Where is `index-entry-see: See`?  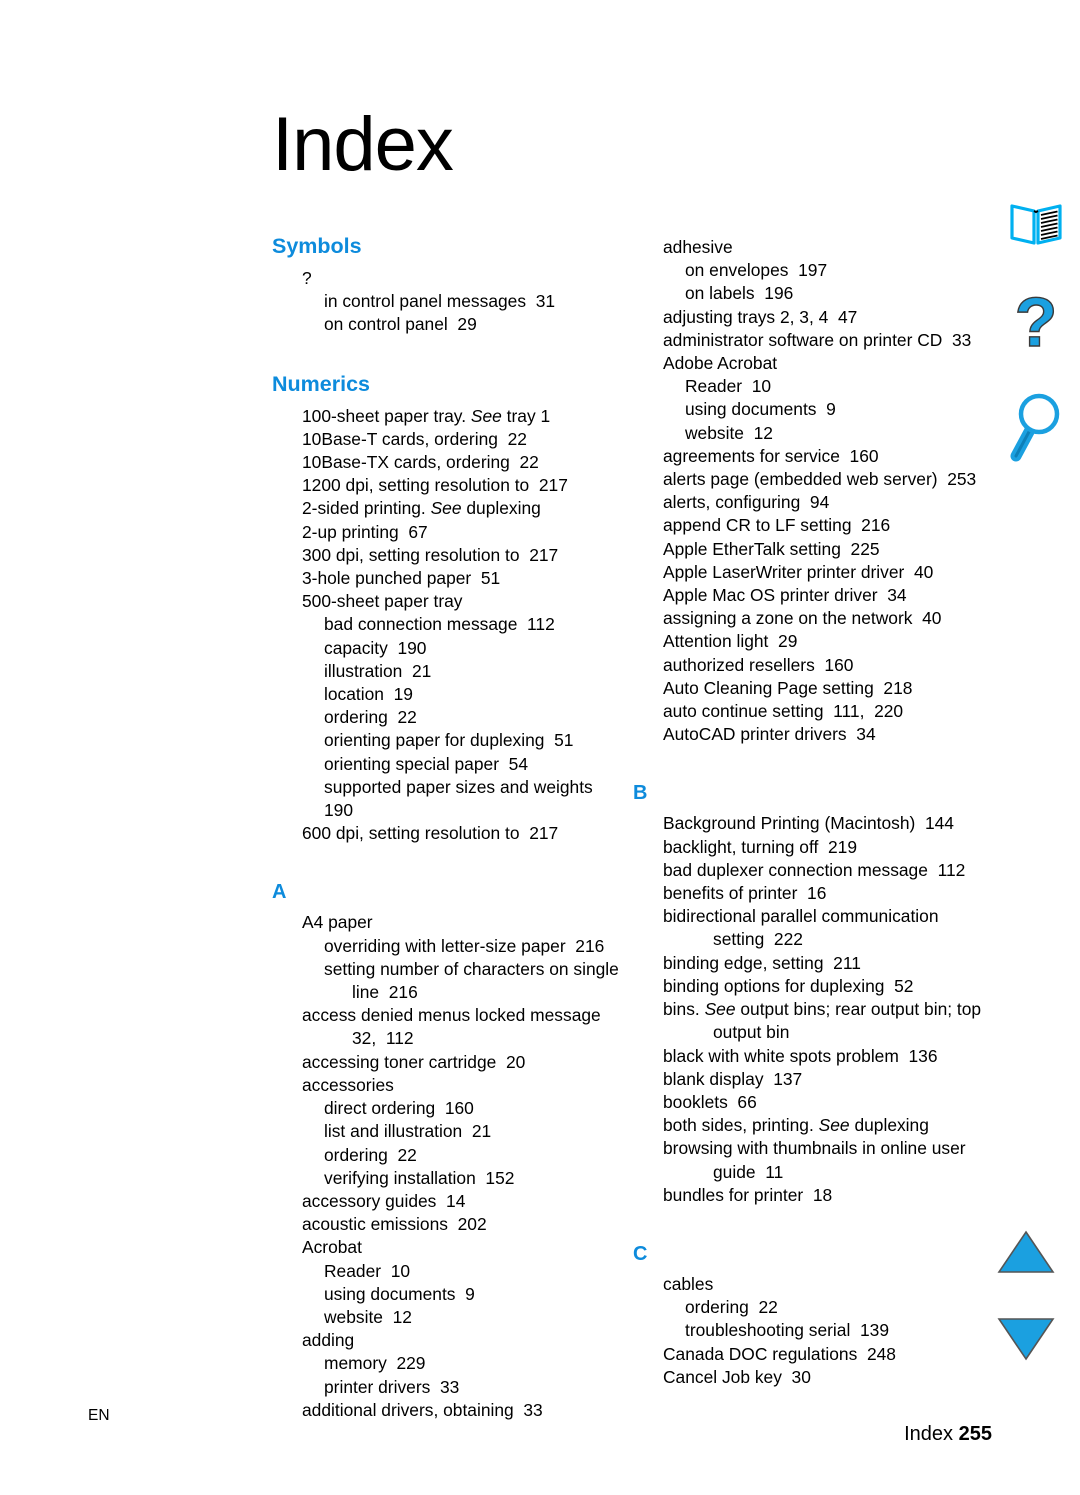 index-entry-see: See is located at coordinates (486, 415).